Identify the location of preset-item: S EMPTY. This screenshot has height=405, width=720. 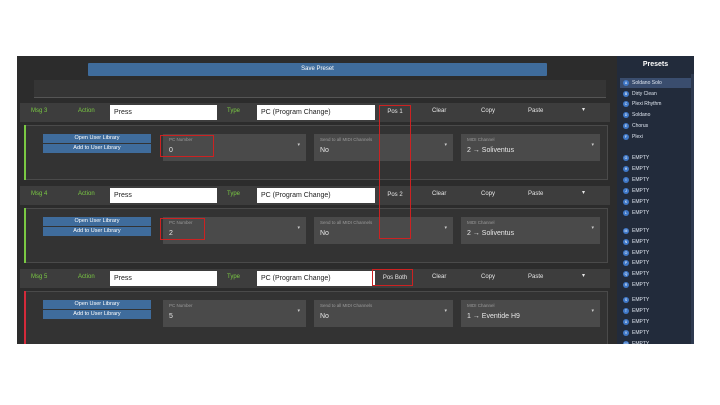
(656, 300).